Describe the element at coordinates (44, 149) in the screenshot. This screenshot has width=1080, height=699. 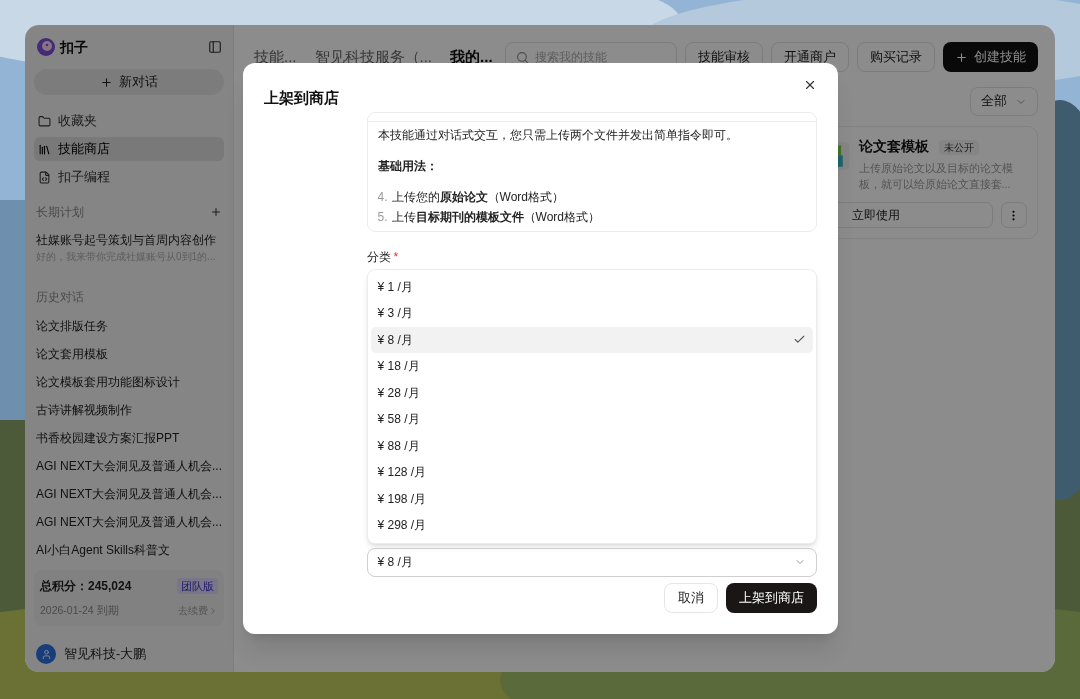
I see `store-icon` at that location.